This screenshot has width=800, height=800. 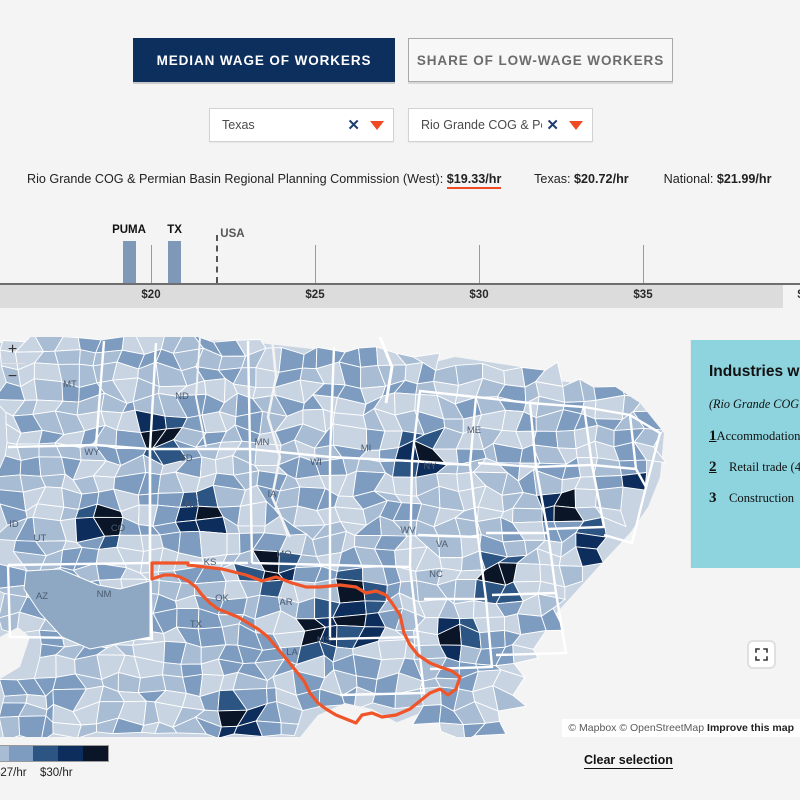 What do you see at coordinates (129, 230) in the screenshot?
I see `bar-label: PUMA` at bounding box center [129, 230].